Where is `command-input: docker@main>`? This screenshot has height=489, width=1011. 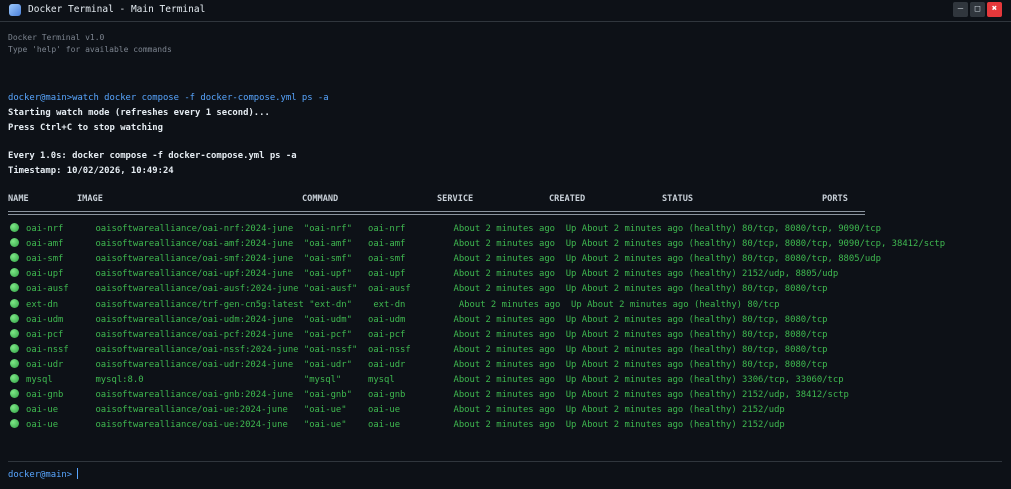
command-input: docker@main> is located at coordinates (43, 474).